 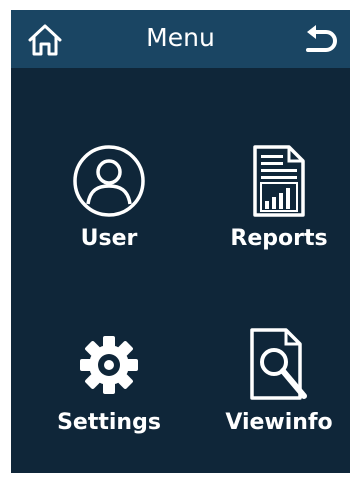 What do you see at coordinates (279, 238) in the screenshot?
I see `menu-item-label: Reports` at bounding box center [279, 238].